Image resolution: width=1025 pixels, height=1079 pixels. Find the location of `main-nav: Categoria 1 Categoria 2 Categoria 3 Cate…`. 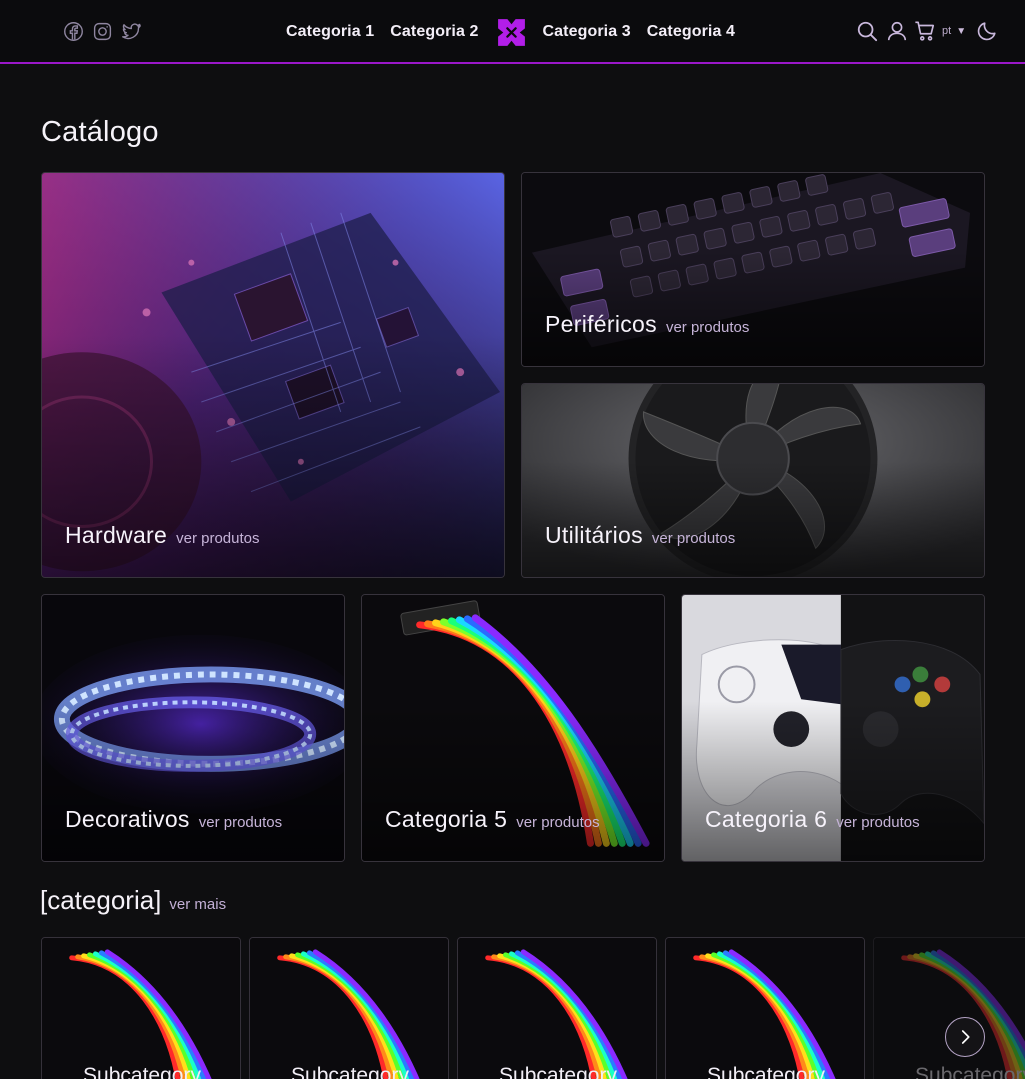

main-nav: Categoria 1 Categoria 2 Categoria 3 Cate… is located at coordinates (510, 32).